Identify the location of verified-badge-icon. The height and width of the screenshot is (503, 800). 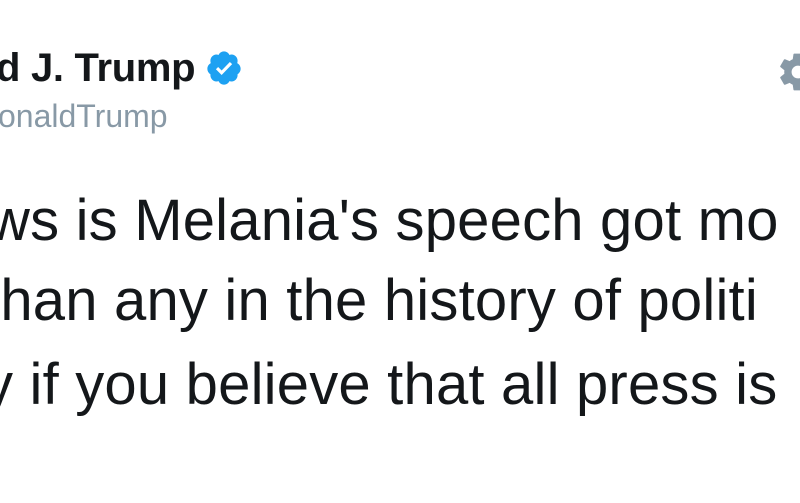
(224, 68).